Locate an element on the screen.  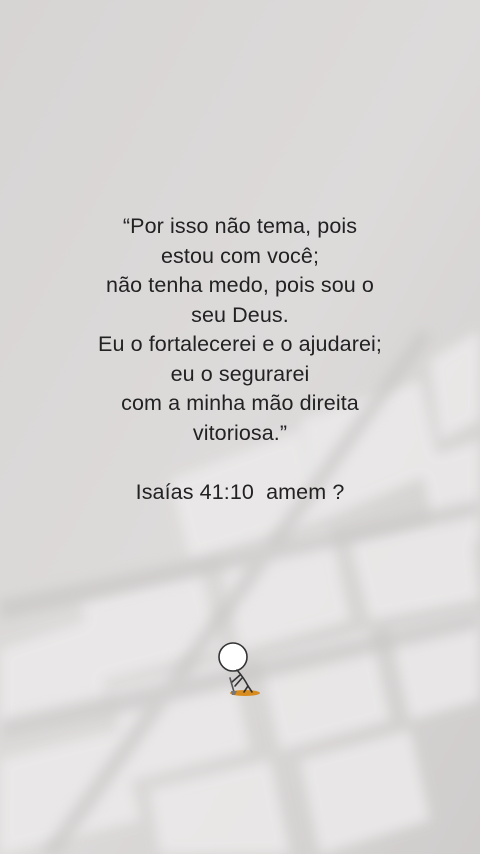
verse-line: não tenha medo, pois sou o is located at coordinates (240, 285).